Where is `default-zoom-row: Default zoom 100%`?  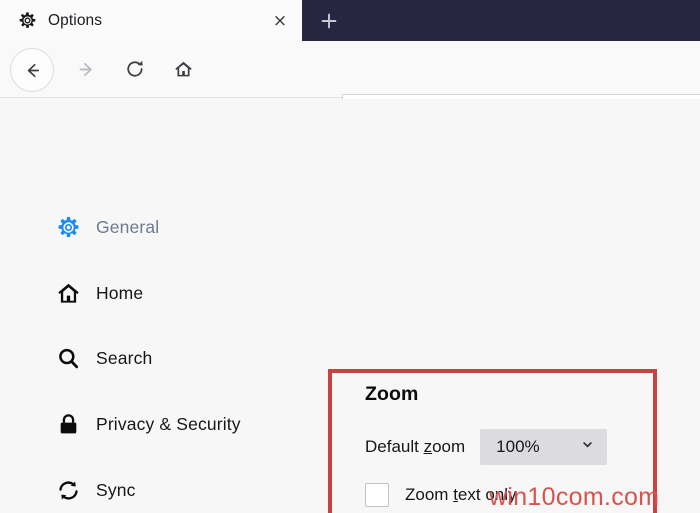
default-zoom-row: Default zoom 100% is located at coordinates (505, 446).